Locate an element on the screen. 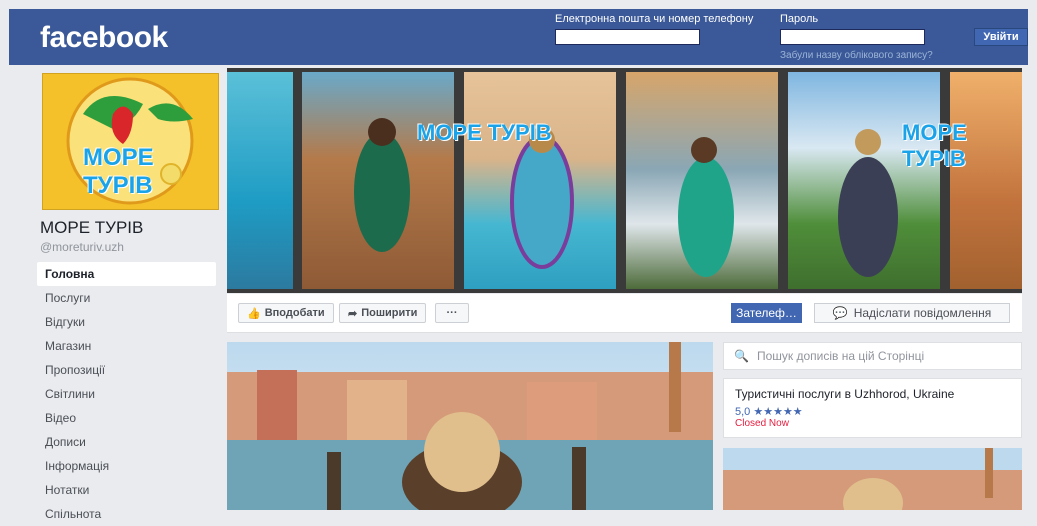  nav-item-photos: Світлини is located at coordinates (126, 394).